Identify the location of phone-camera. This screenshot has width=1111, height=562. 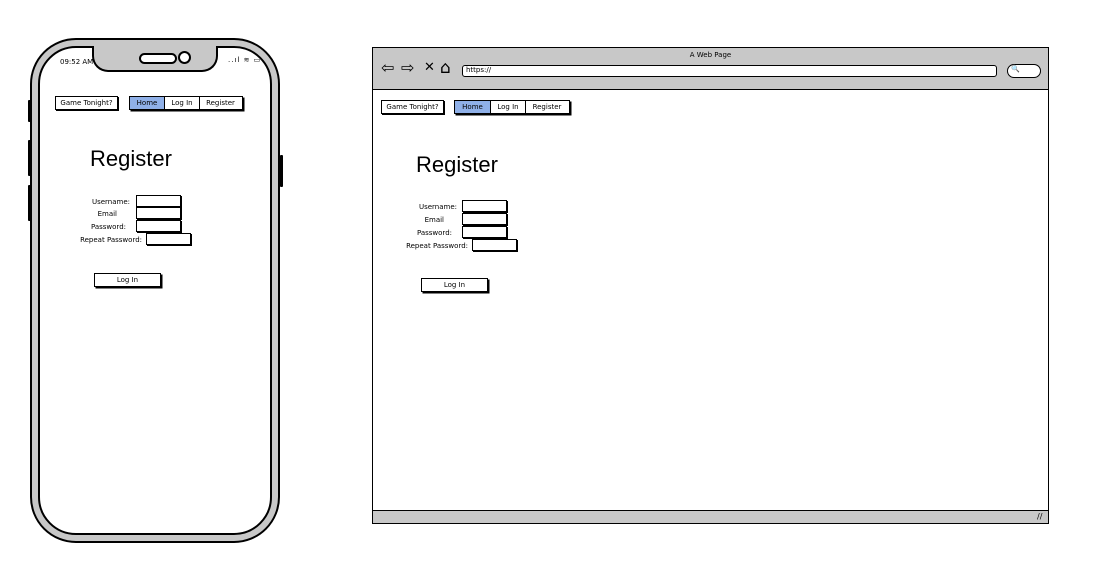
(184, 57).